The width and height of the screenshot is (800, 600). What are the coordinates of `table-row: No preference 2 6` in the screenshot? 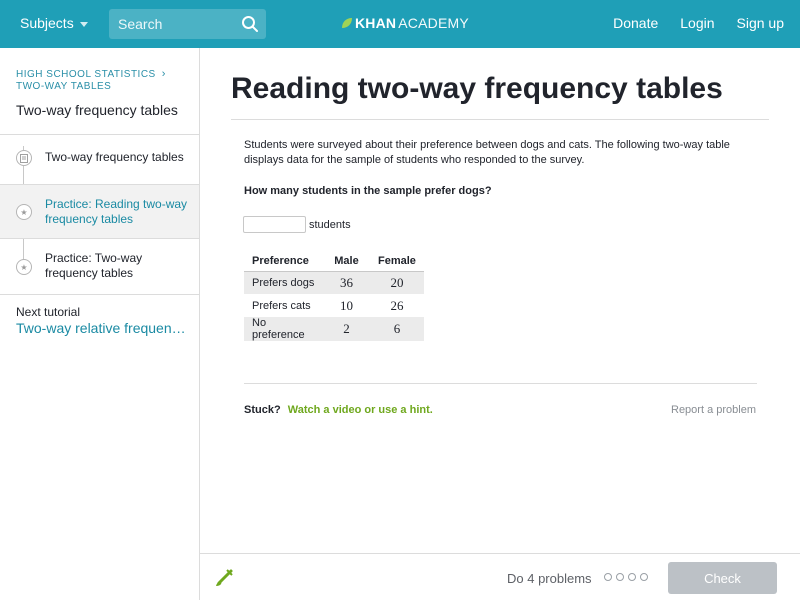 It's located at (334, 329).